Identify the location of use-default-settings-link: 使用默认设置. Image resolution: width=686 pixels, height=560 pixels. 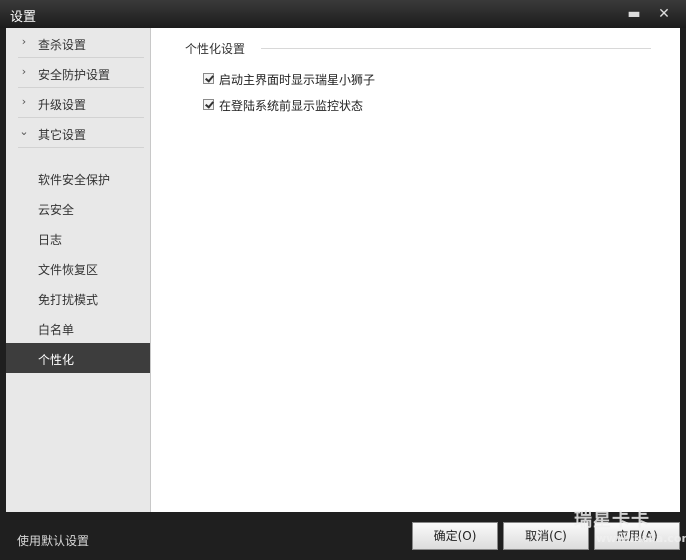
(53, 540).